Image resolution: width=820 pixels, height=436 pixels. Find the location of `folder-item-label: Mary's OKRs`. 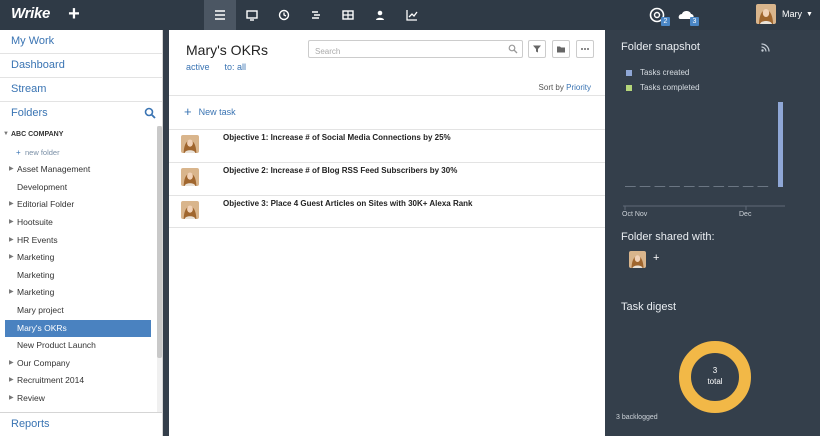

folder-item-label: Mary's OKRs is located at coordinates (42, 327).